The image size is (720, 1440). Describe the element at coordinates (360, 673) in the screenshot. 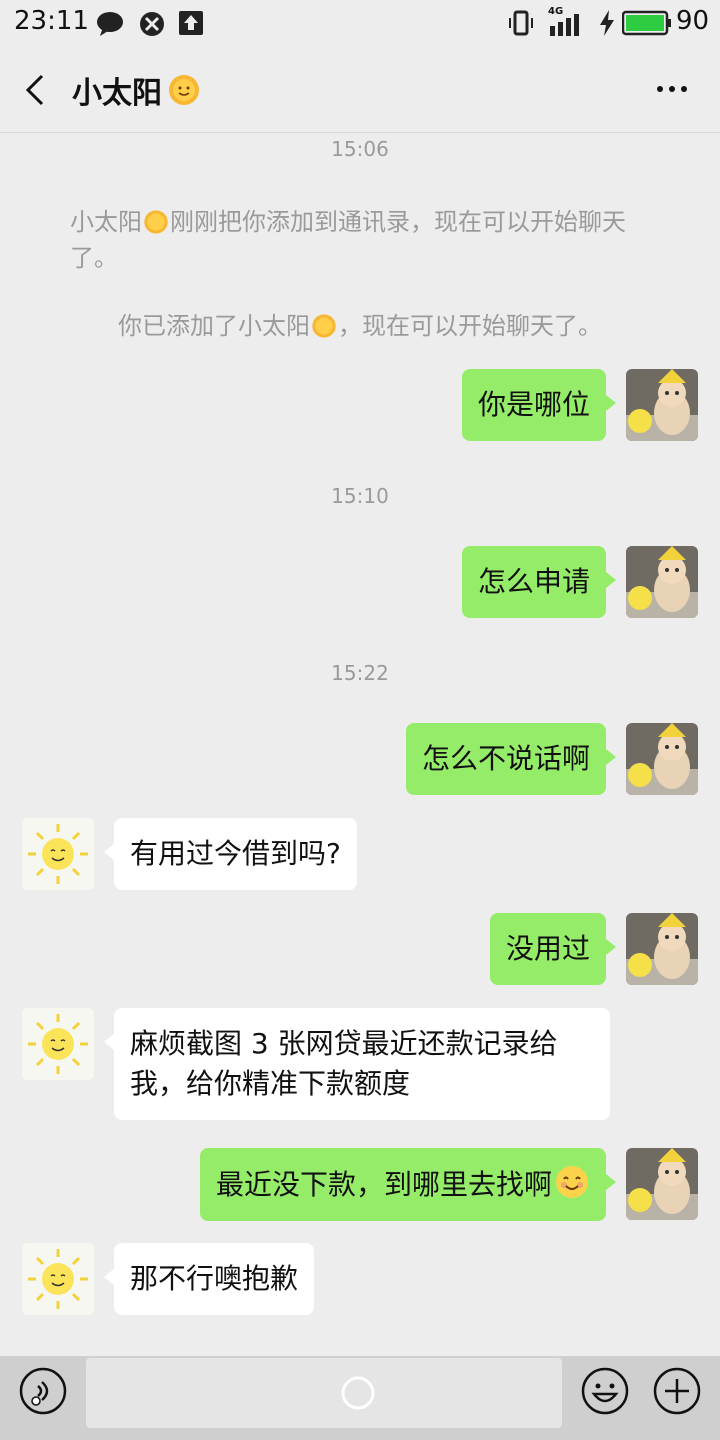

I see `timestamp: 15:22` at that location.